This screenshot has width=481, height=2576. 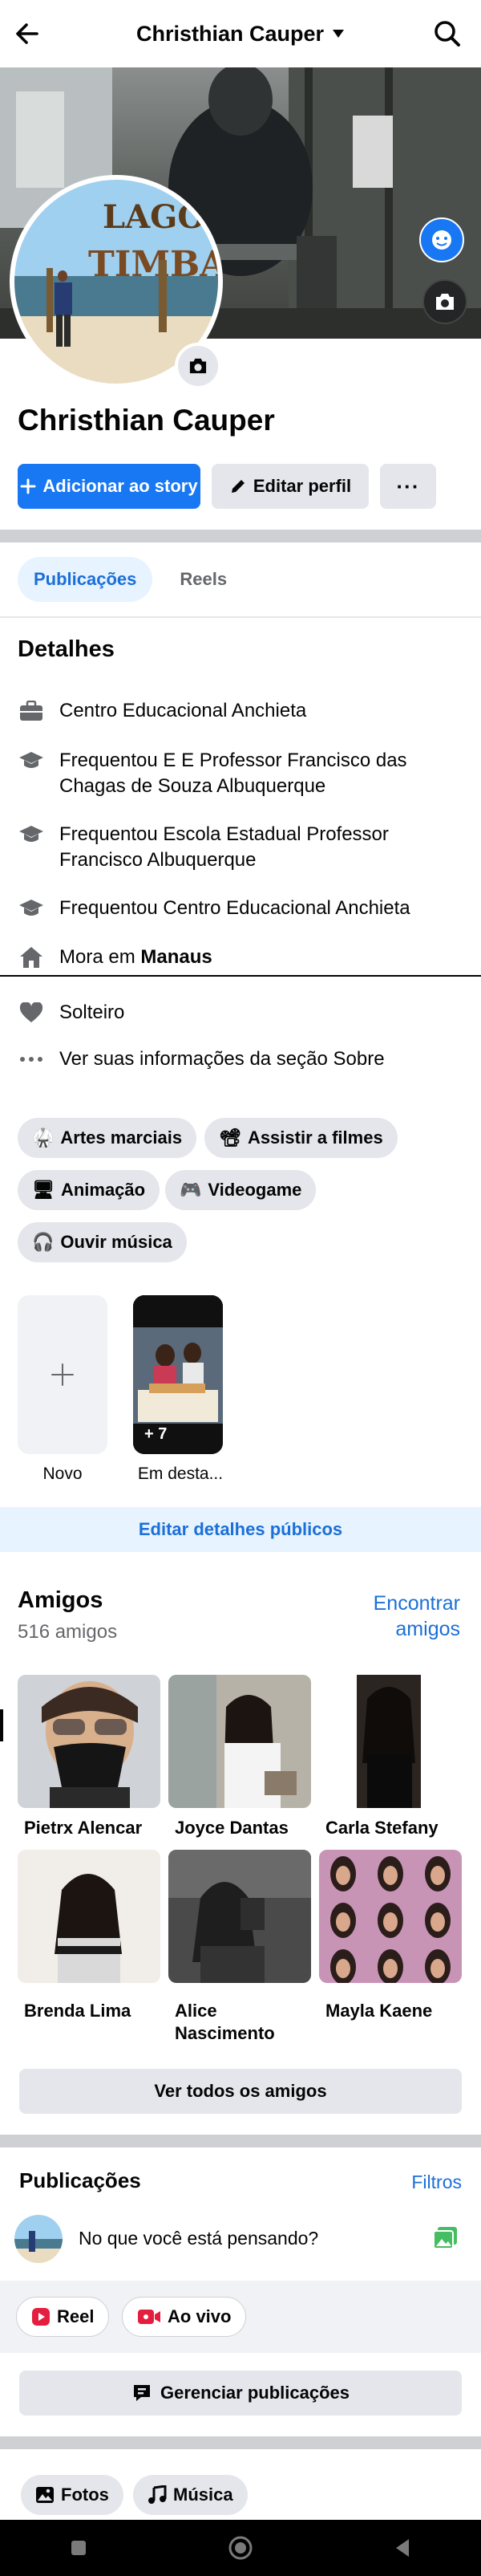 I want to click on more-options-button: ···, so click(x=408, y=486).